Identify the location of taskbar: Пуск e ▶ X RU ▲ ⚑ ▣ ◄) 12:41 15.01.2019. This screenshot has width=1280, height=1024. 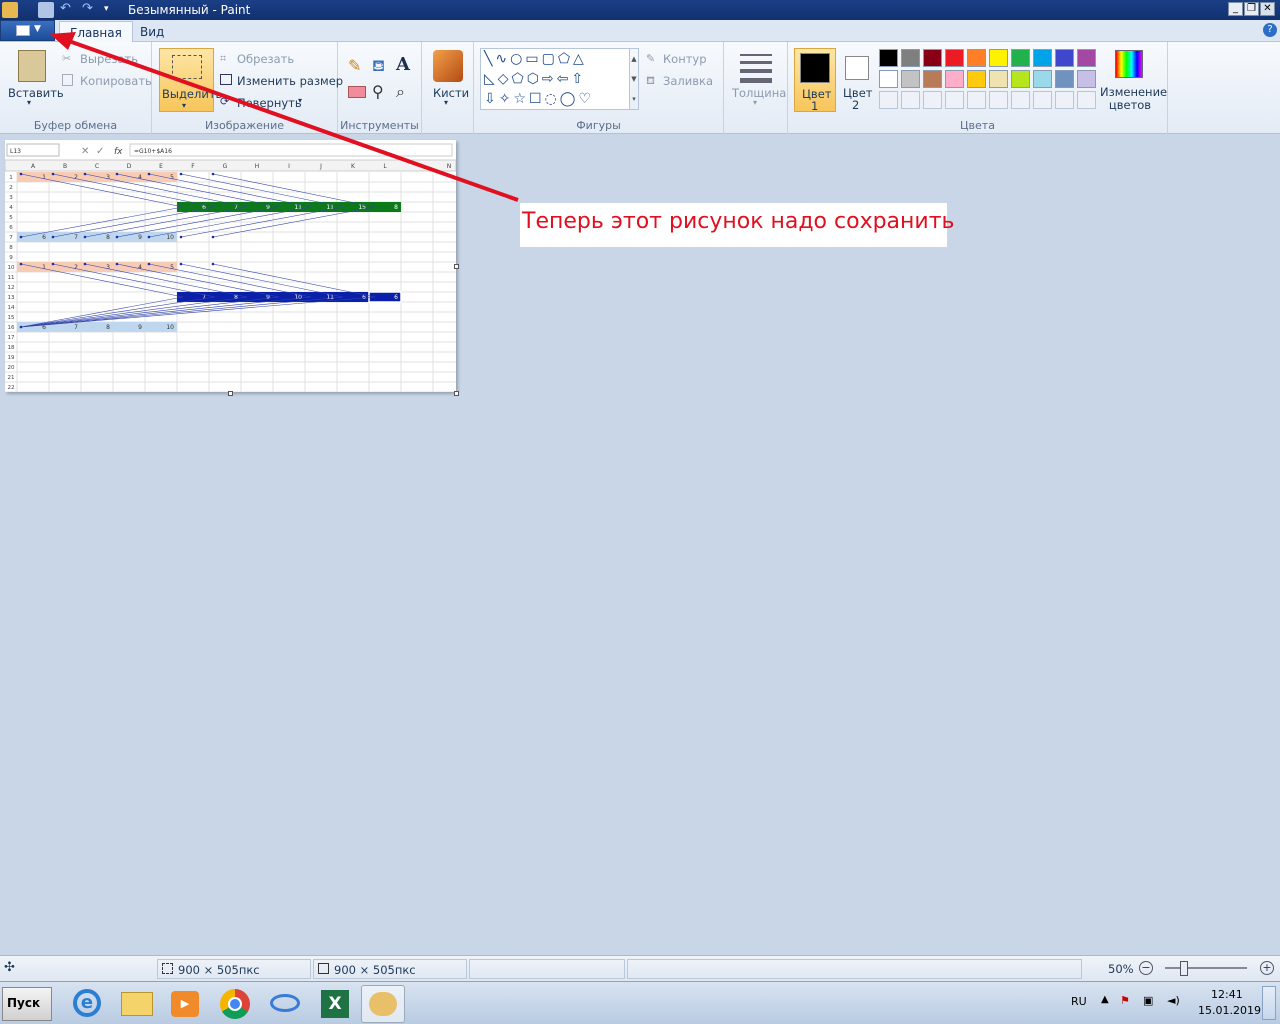
(640, 1002).